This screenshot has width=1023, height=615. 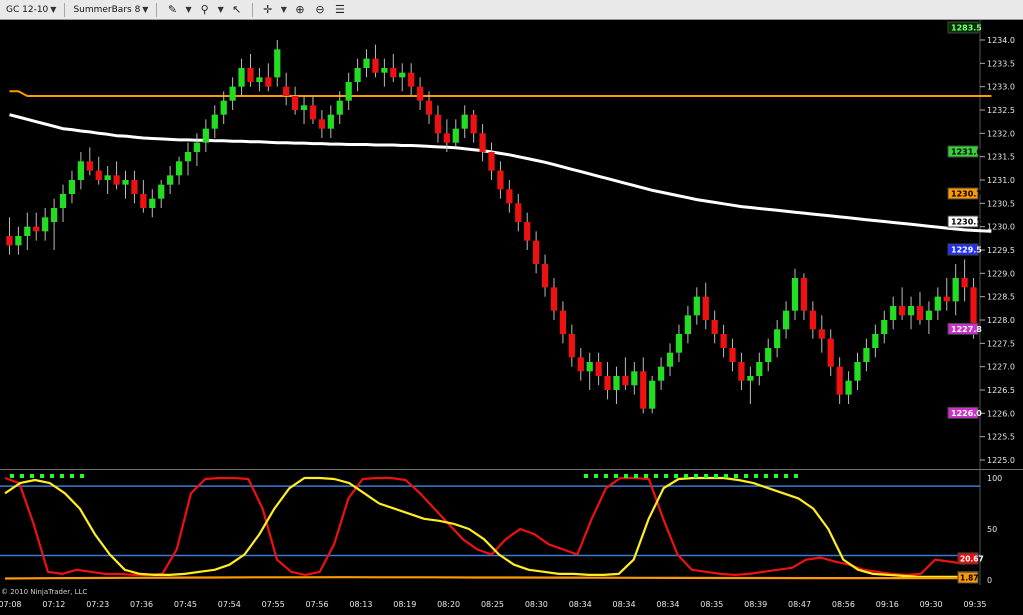 What do you see at coordinates (931, 604) in the screenshot?
I see `time-axis-label: 09:30` at bounding box center [931, 604].